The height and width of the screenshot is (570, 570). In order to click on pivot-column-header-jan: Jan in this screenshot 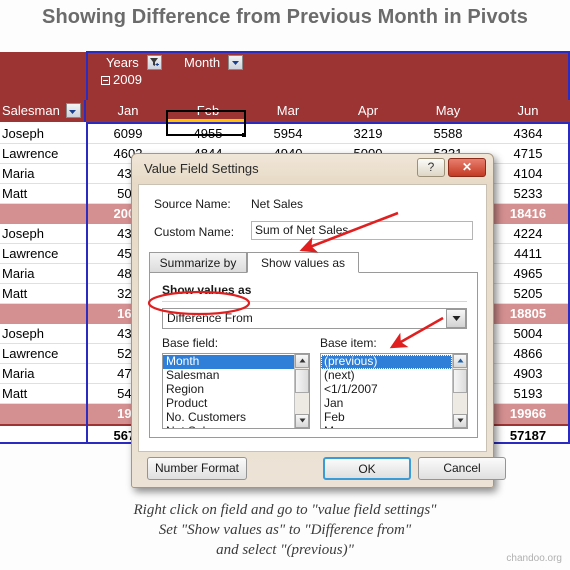, I will do `click(128, 111)`.